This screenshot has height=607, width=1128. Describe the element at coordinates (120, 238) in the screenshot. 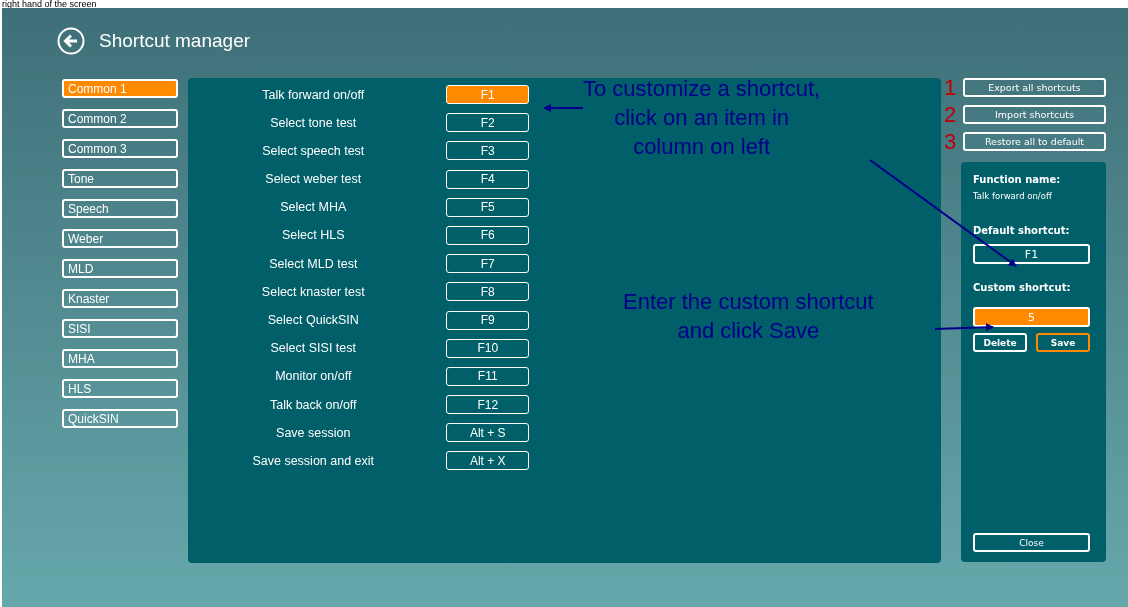

I see `category-tab: Weber` at that location.